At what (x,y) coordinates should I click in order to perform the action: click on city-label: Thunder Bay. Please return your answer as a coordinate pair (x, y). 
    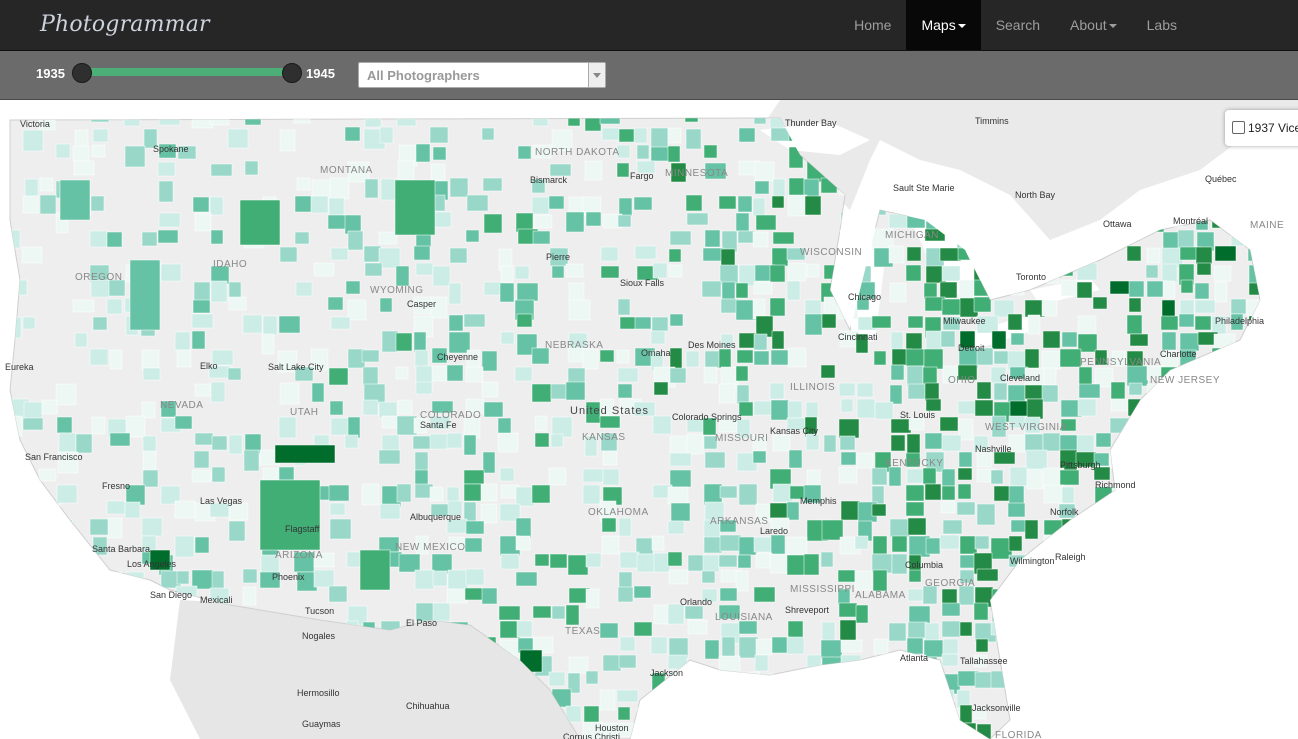
    Looking at the image, I should click on (811, 123).